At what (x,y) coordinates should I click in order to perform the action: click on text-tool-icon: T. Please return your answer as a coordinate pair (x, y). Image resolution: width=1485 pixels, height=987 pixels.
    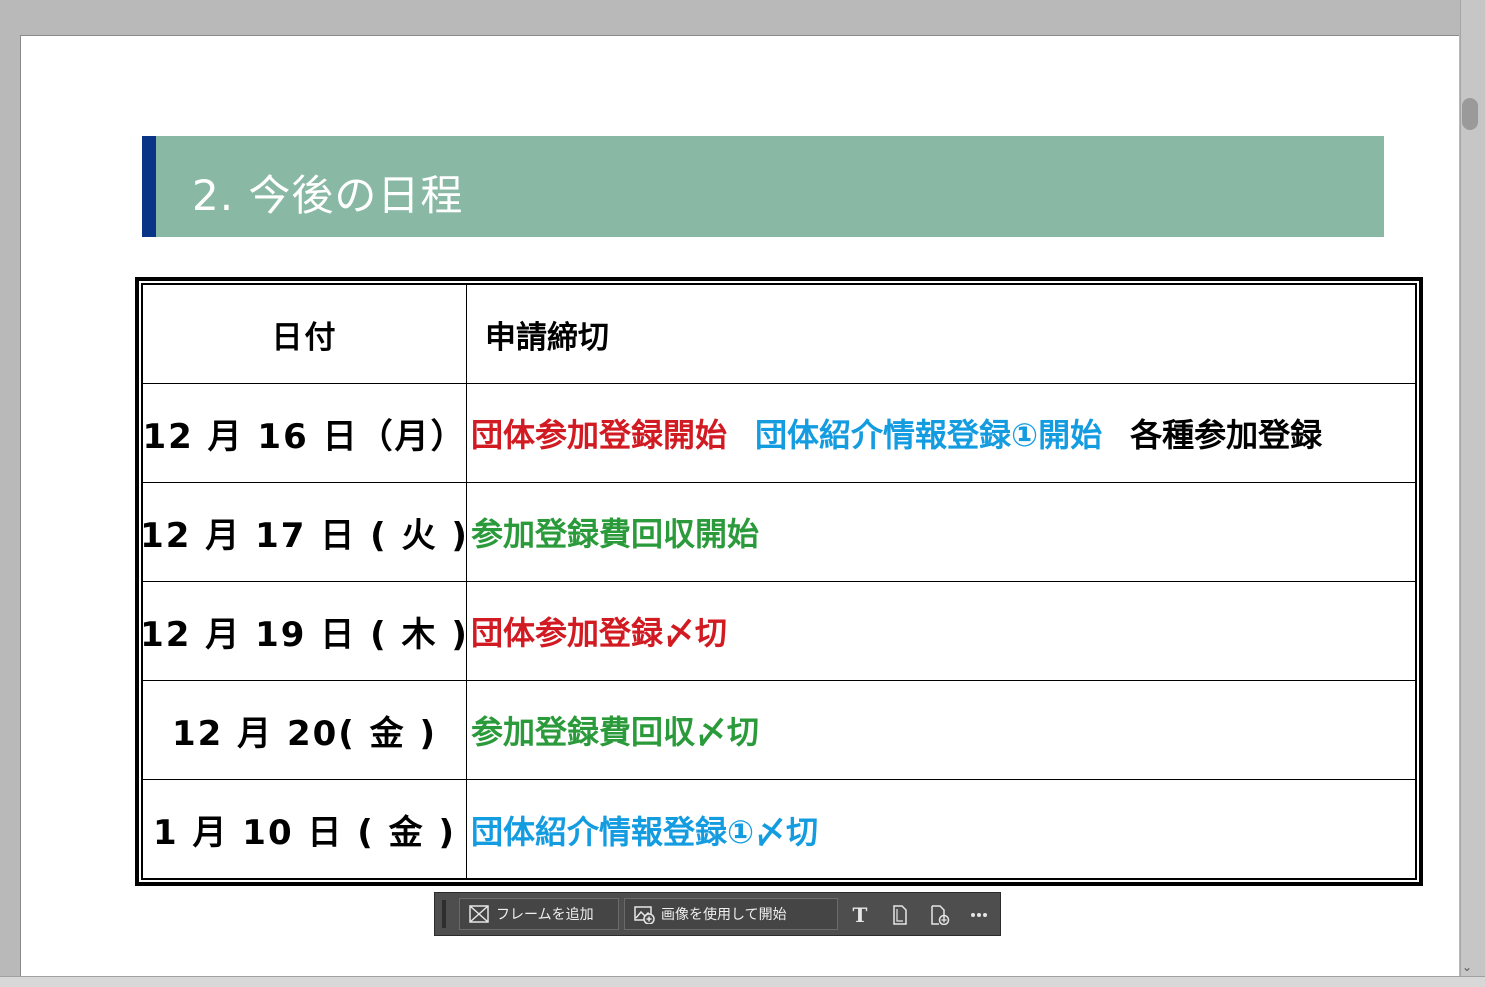
    Looking at the image, I should click on (860, 915).